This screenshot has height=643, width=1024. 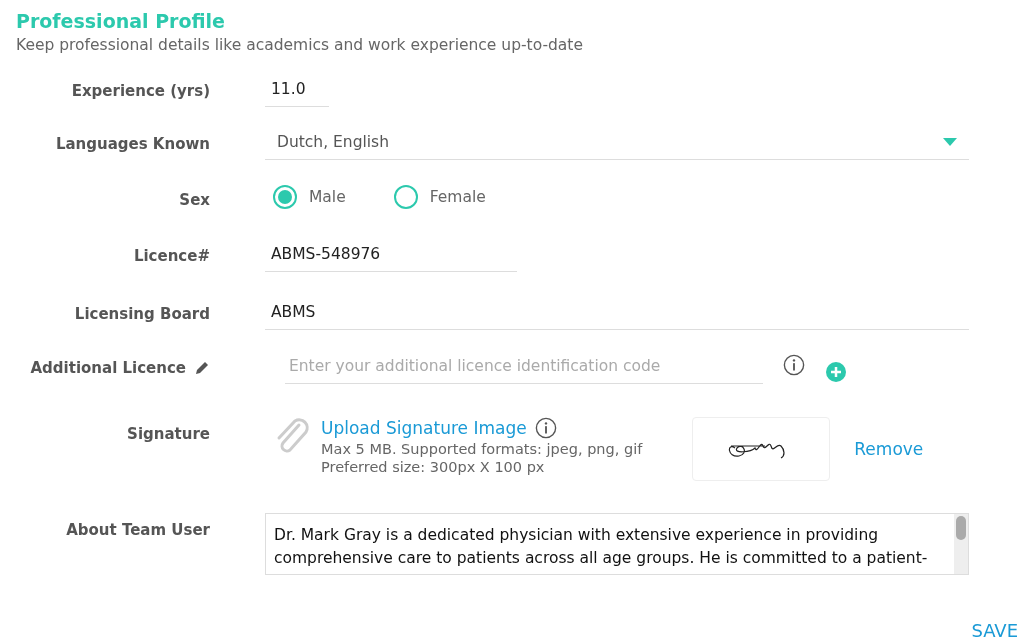 What do you see at coordinates (142, 314) in the screenshot?
I see `field-label: Licensing Board` at bounding box center [142, 314].